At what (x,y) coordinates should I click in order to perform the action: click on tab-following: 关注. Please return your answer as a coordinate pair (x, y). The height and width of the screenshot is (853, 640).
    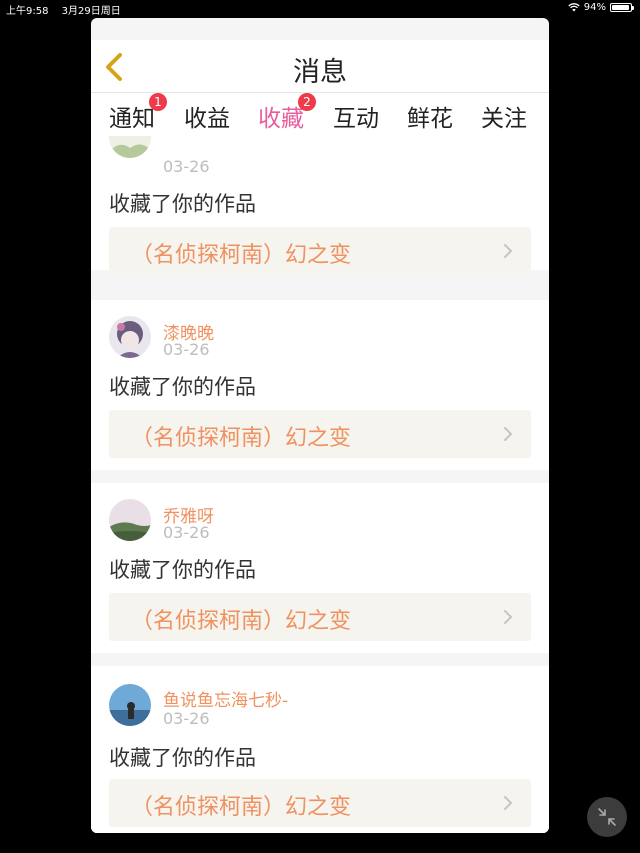
    Looking at the image, I should click on (504, 116).